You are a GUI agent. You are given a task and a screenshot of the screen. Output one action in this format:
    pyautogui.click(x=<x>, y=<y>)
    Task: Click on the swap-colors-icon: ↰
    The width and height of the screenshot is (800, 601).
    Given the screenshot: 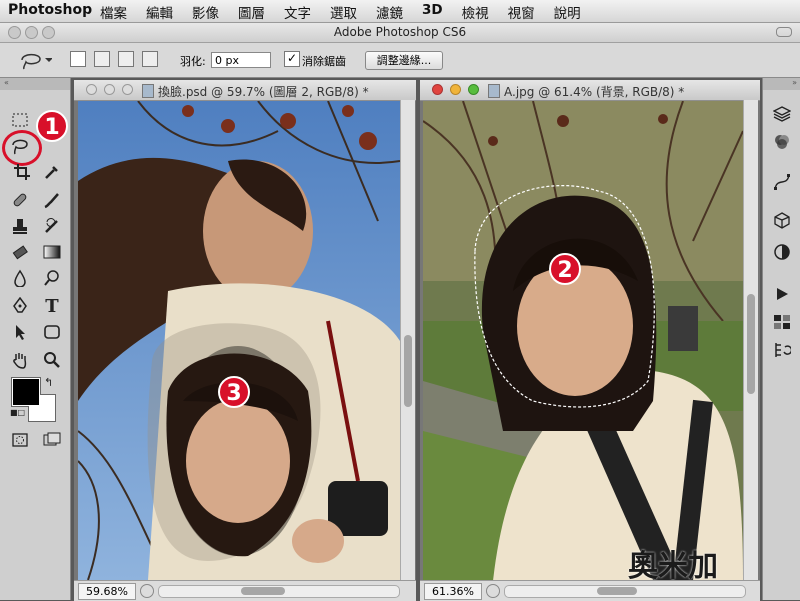 What is the action you would take?
    pyautogui.click(x=48, y=382)
    